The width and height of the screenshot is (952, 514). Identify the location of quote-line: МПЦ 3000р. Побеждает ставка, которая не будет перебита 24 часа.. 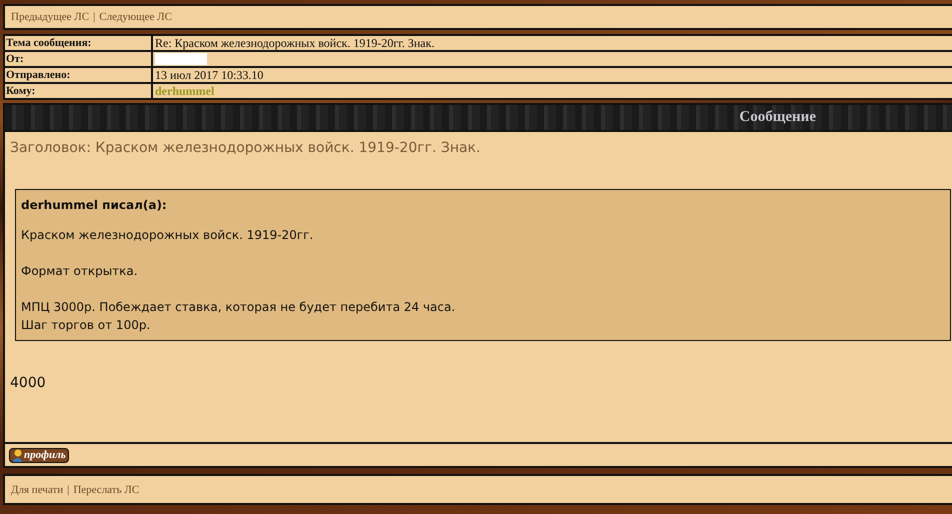
(238, 307).